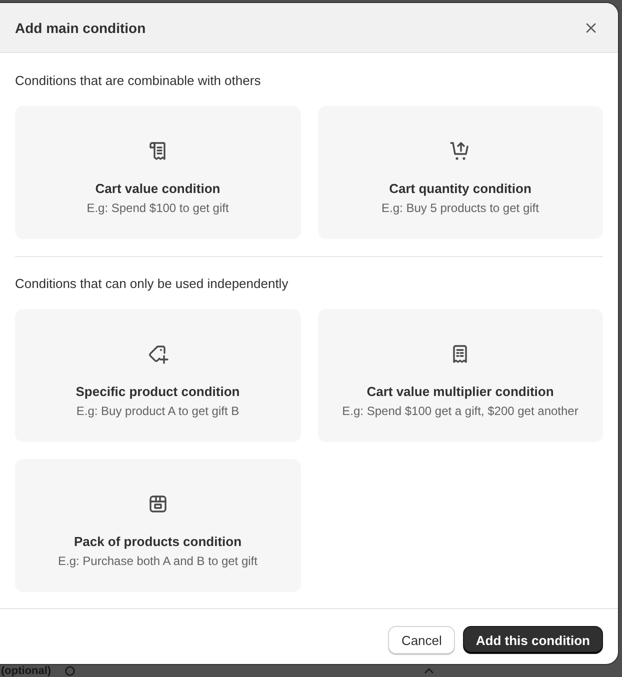 The width and height of the screenshot is (622, 677). What do you see at coordinates (460, 392) in the screenshot?
I see `condition-title: Cart value multiplier condition` at bounding box center [460, 392].